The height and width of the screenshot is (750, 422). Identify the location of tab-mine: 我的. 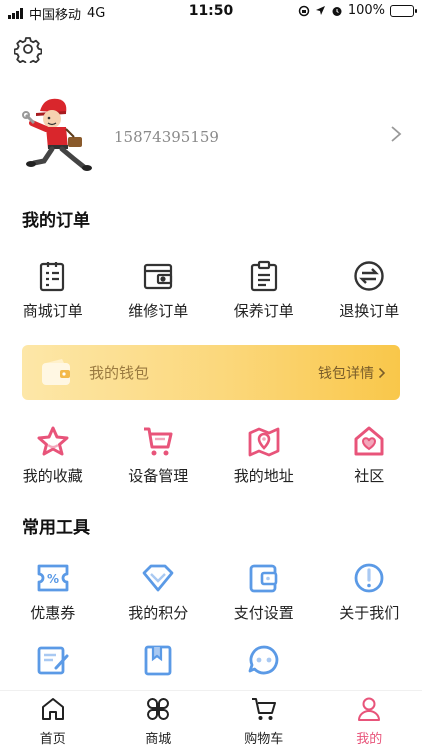
(369, 720).